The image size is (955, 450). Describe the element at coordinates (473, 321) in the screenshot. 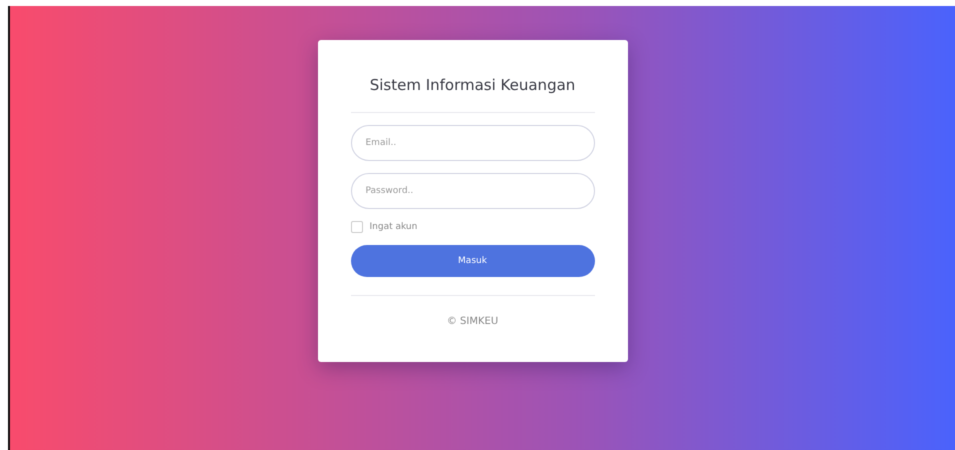

I see `footer-text: © SIMKEU` at that location.